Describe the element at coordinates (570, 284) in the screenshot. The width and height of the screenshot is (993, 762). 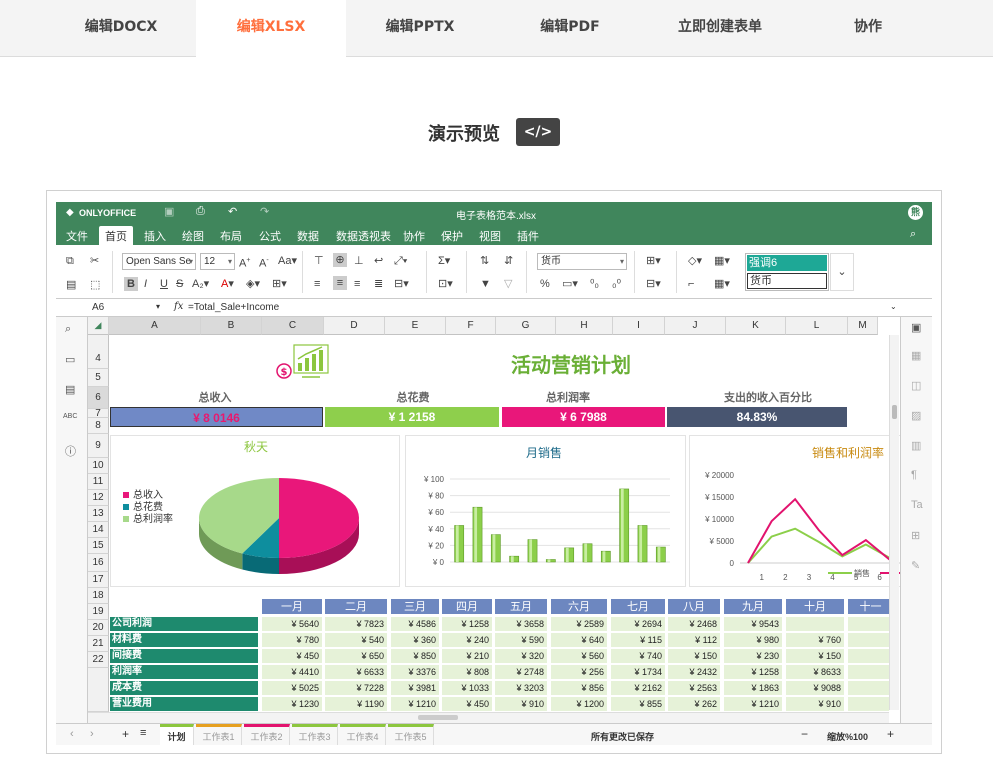
I see `accounting-icon: ▭▾` at that location.